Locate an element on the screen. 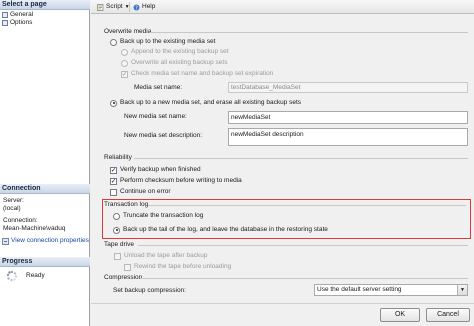 This screenshot has height=326, width=474. script-button: Script ▼ is located at coordinates (113, 7).